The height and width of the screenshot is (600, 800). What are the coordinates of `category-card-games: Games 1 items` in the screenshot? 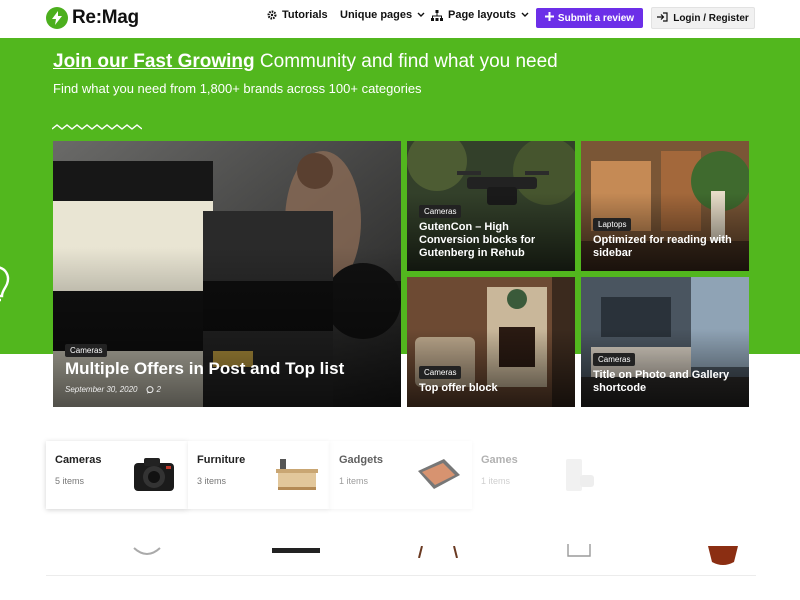 It's located at (543, 475).